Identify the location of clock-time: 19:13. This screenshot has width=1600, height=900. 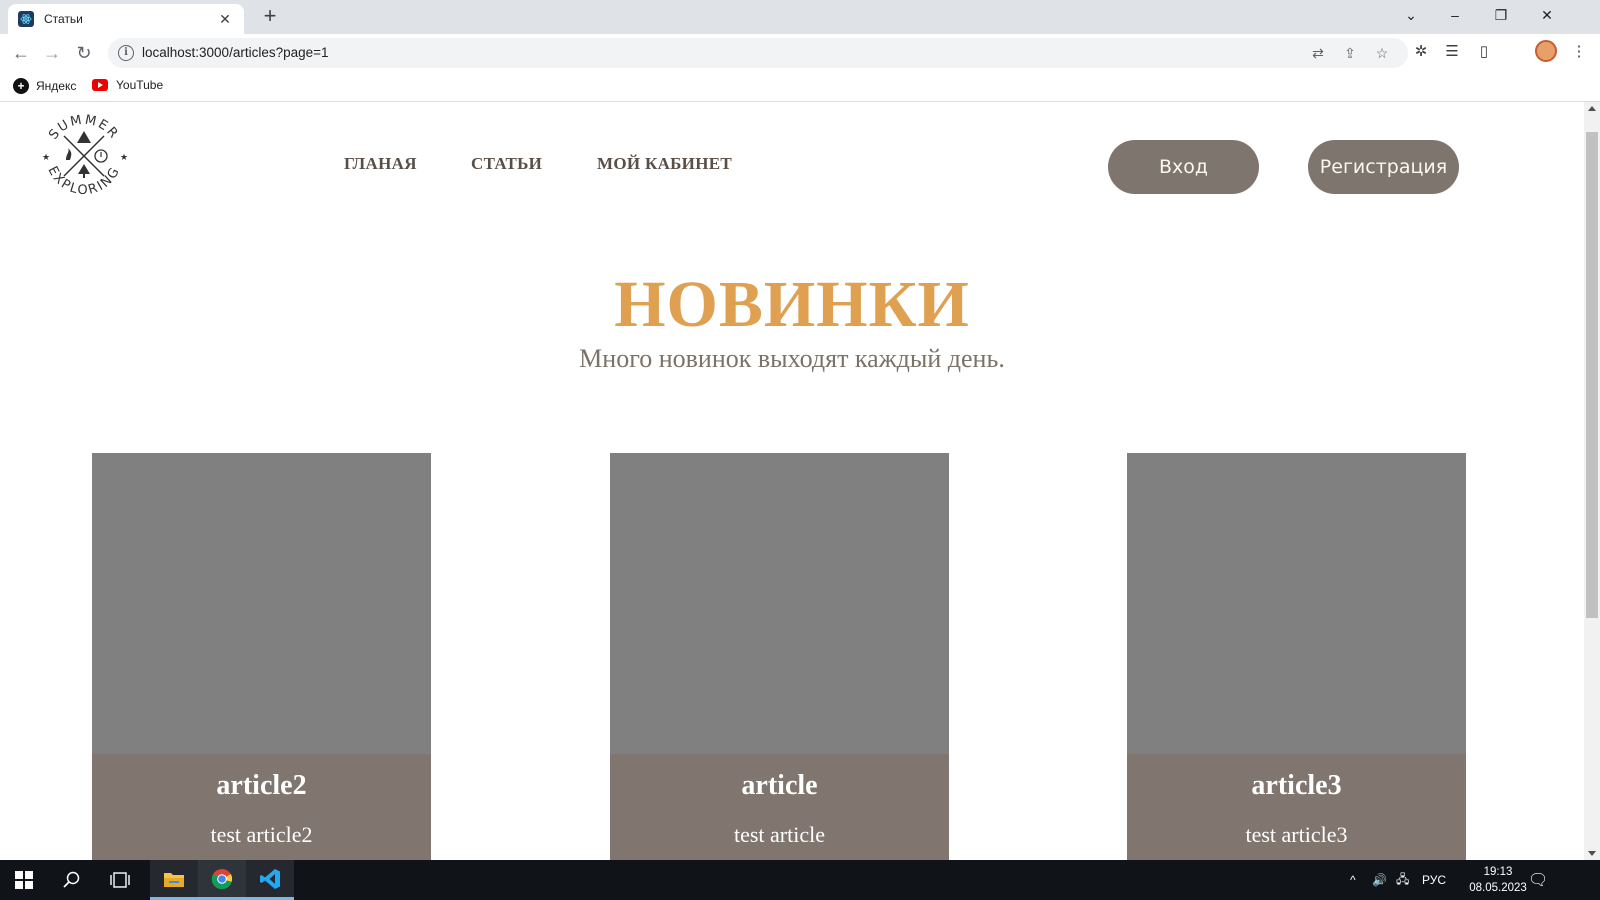
(1498, 872).